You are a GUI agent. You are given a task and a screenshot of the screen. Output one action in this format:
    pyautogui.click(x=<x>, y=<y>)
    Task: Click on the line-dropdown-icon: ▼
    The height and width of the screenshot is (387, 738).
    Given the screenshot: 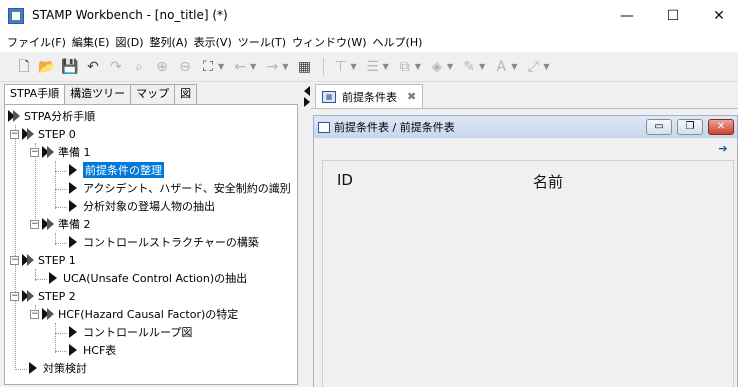 What is the action you would take?
    pyautogui.click(x=482, y=66)
    